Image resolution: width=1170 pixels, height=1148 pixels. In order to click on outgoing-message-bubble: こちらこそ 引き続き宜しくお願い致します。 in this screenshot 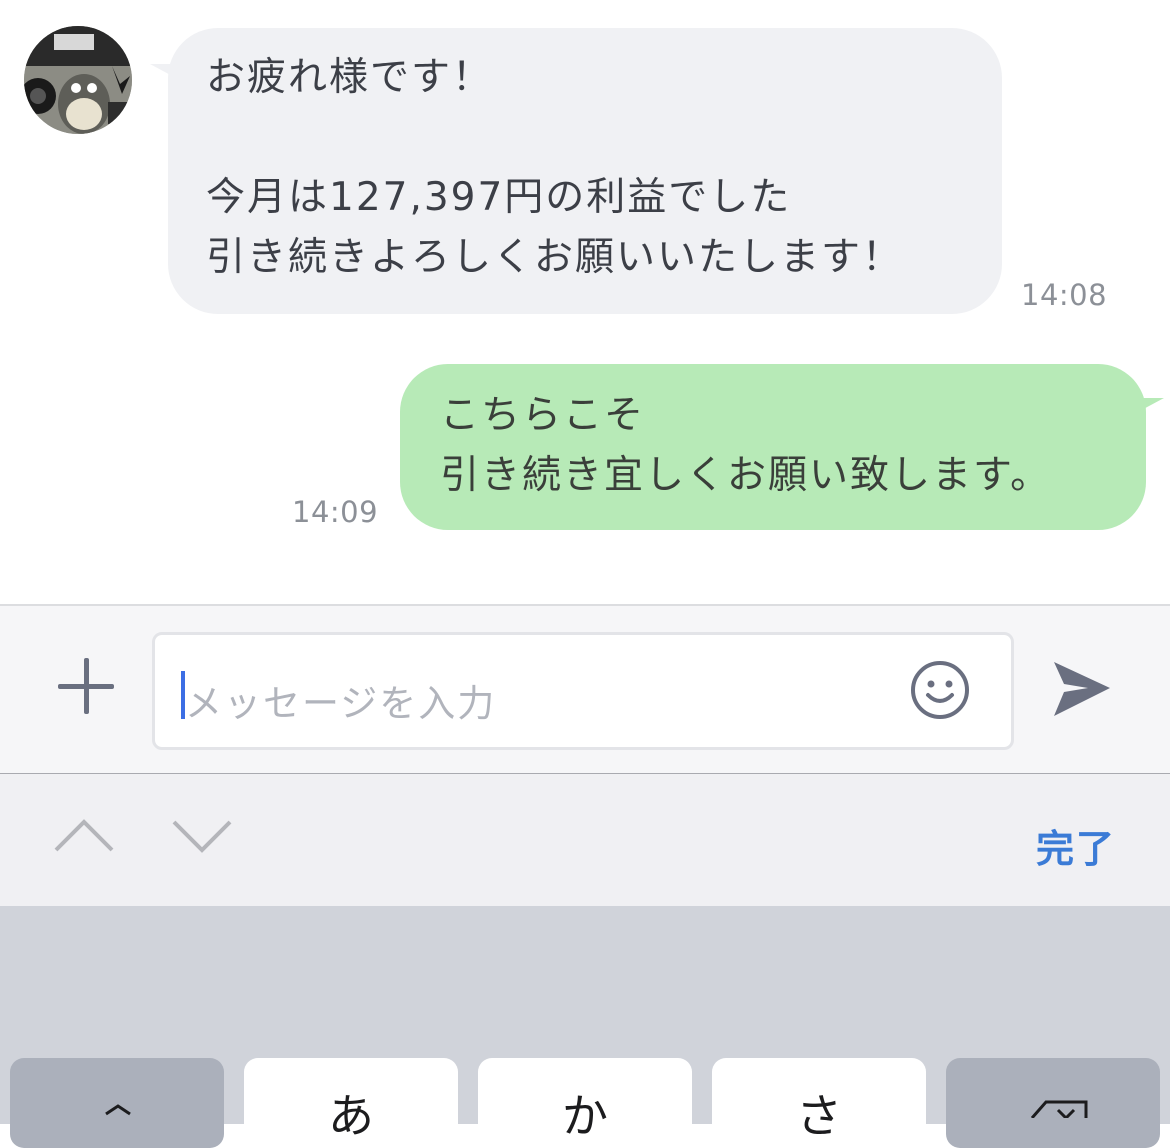, I will do `click(782, 447)`.